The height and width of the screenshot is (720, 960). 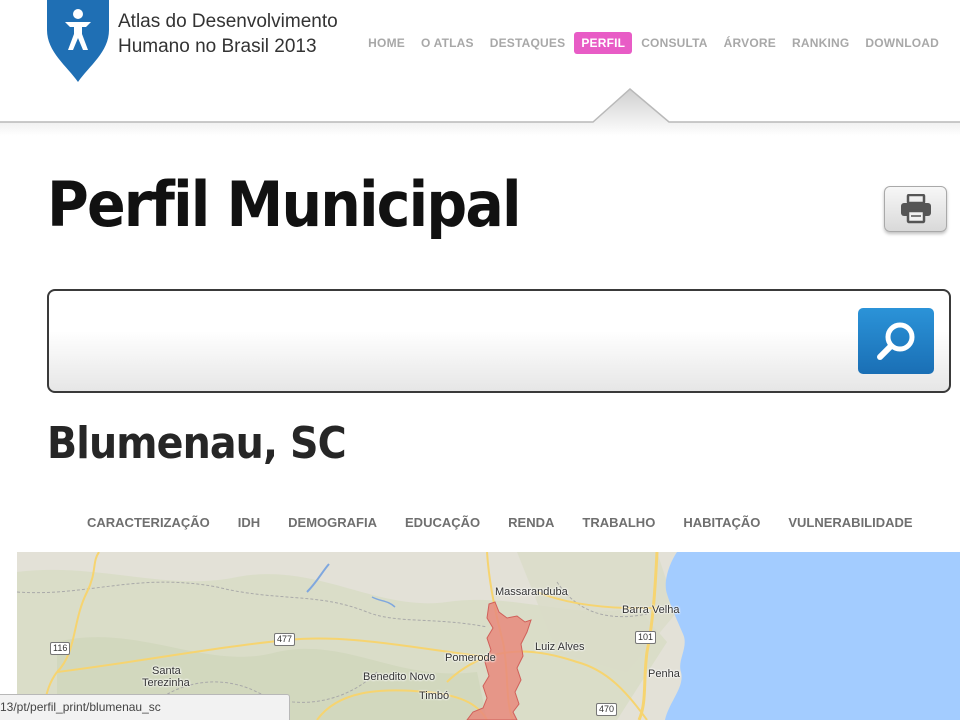 I want to click on road-shield-116: 116, so click(x=60, y=648).